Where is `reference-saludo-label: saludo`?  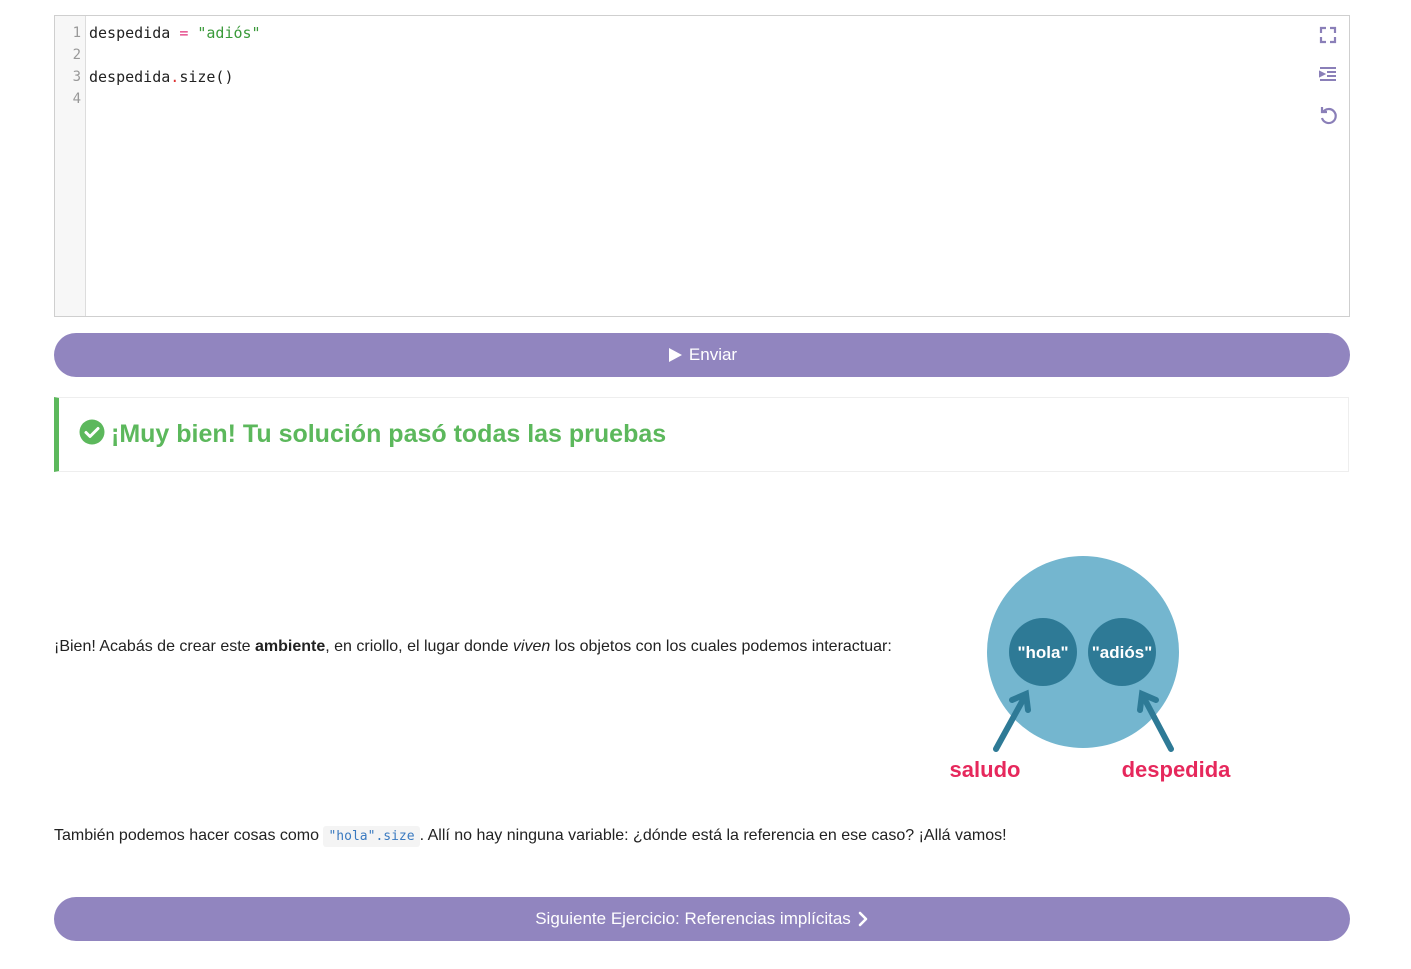 reference-saludo-label: saludo is located at coordinates (985, 769).